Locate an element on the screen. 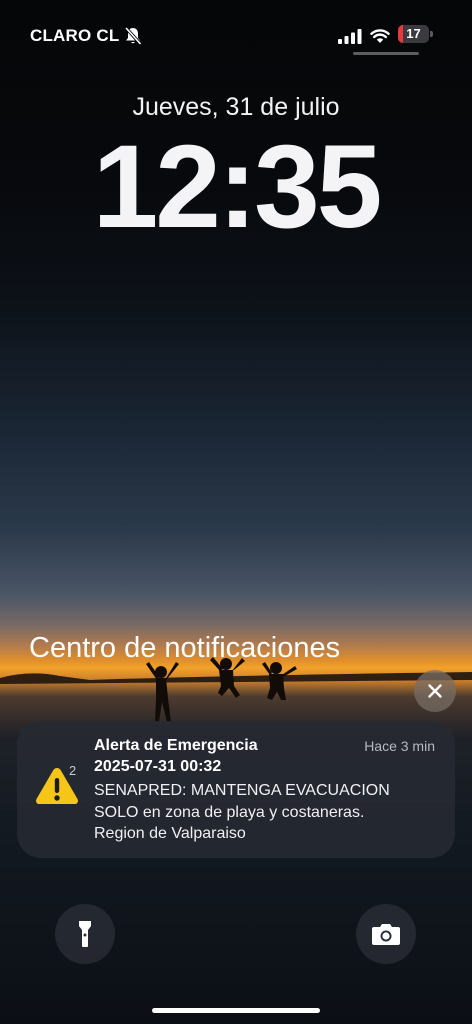 Image resolution: width=472 pixels, height=1024 pixels. home-indicator is located at coordinates (236, 1010).